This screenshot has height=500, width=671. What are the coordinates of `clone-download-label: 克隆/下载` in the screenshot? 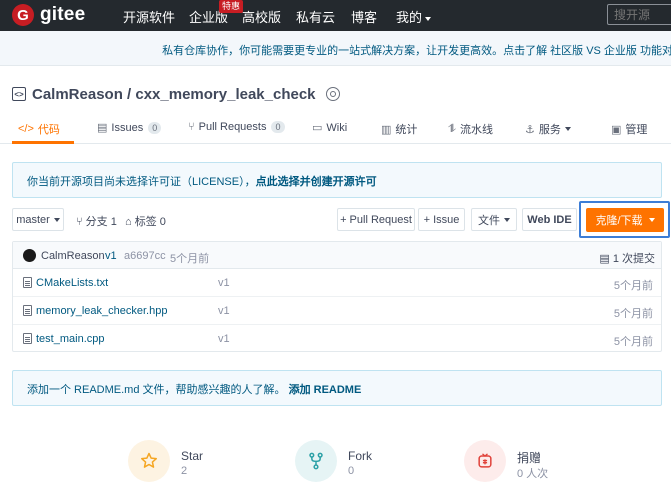 It's located at (619, 221).